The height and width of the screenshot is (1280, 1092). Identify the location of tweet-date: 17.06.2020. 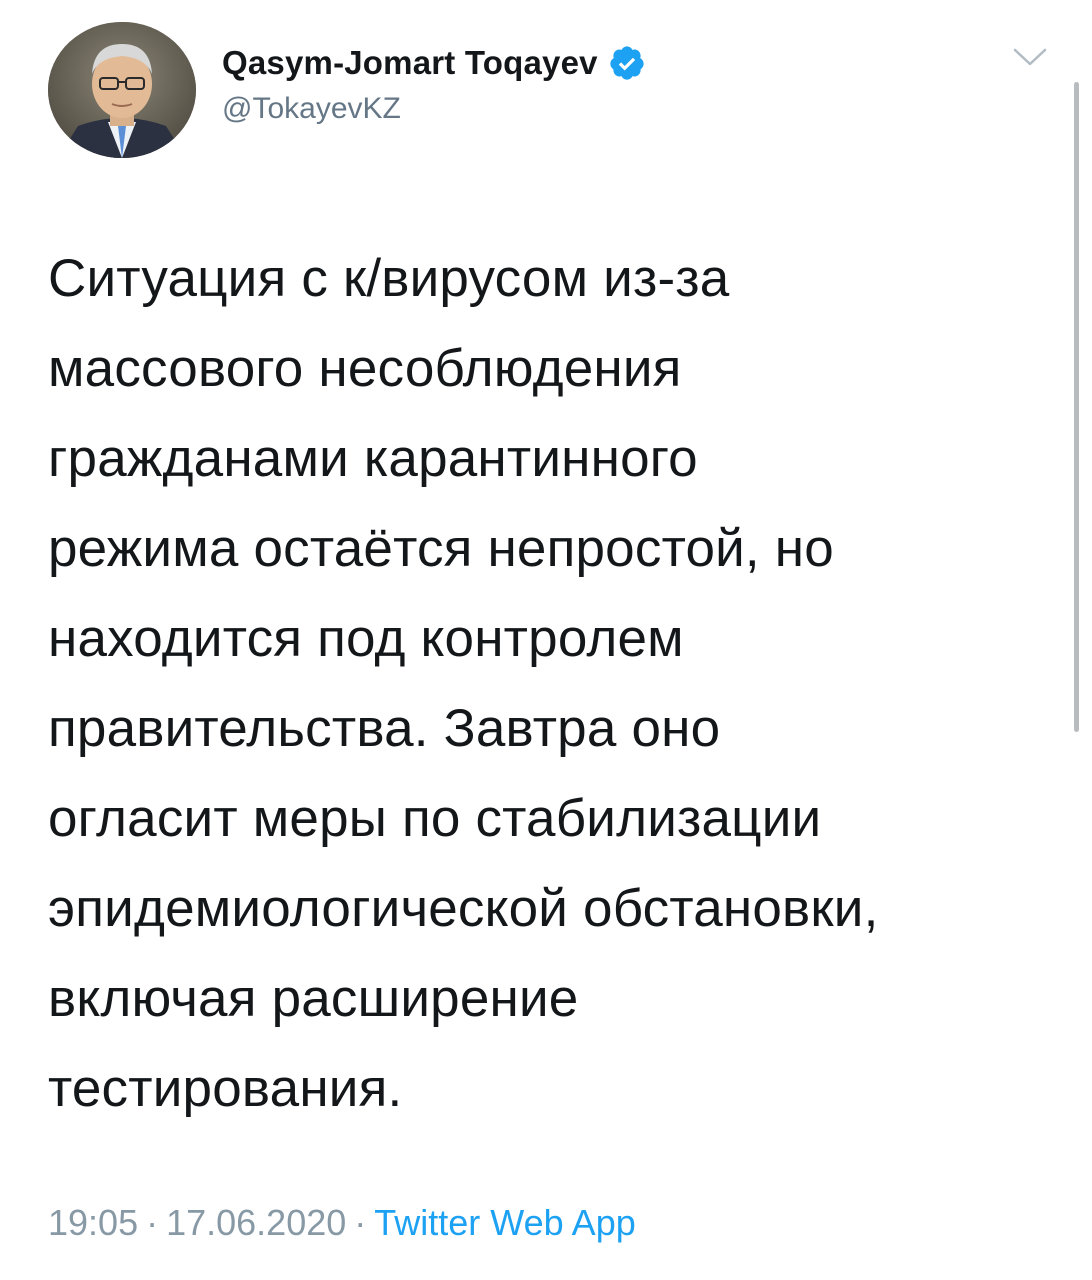
(256, 1222).